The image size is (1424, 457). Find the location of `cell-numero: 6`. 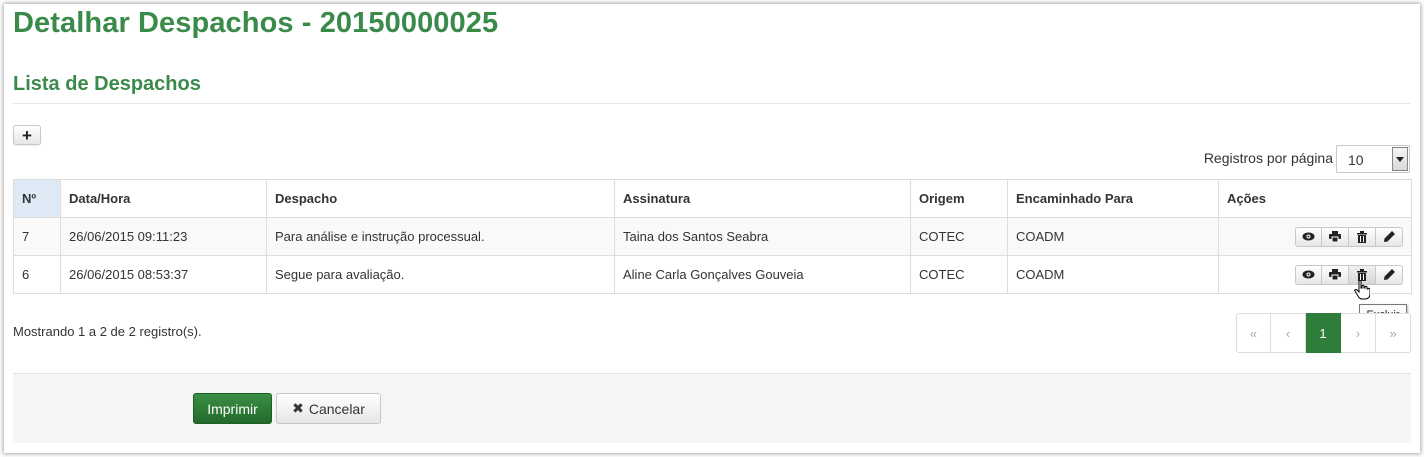

cell-numero: 6 is located at coordinates (37, 274).